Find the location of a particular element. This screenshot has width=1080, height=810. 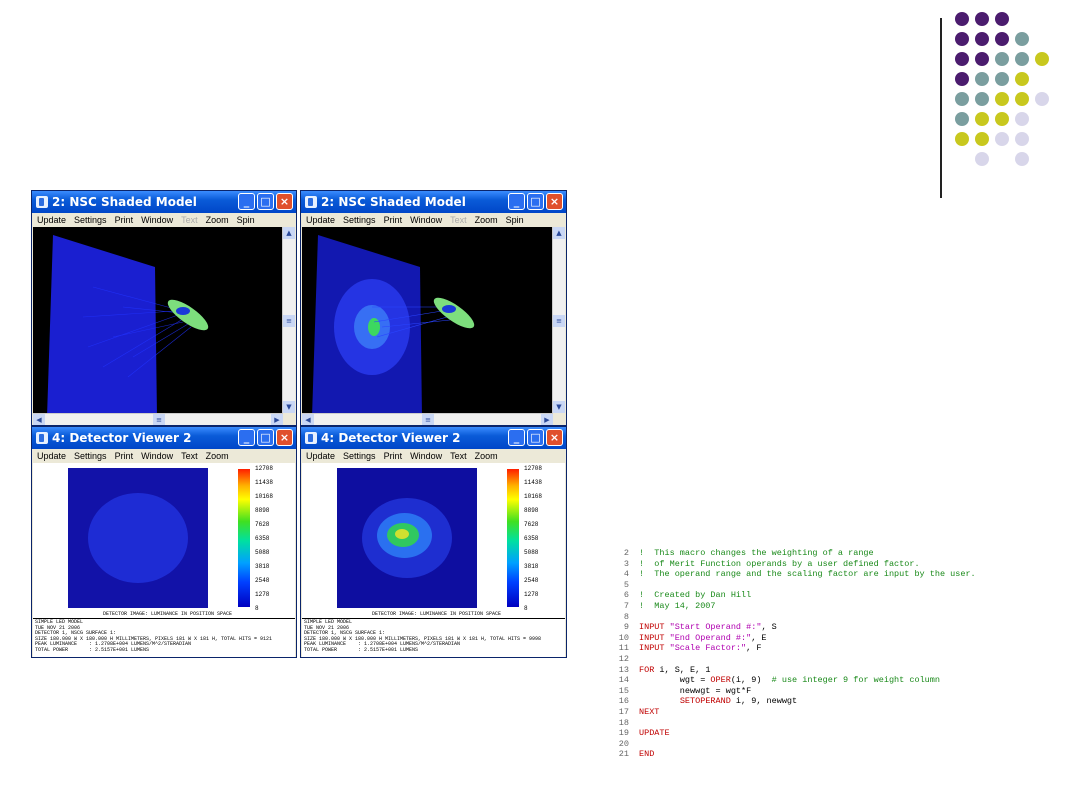

line-number: 6 is located at coordinates (626, 595).